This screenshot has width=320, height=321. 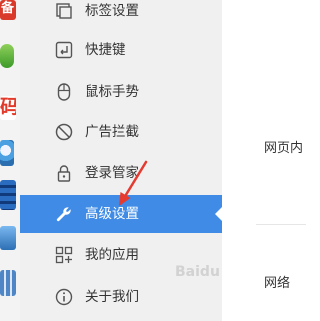 I want to click on desktop-app-icon-text: 备, so click(x=8, y=8).